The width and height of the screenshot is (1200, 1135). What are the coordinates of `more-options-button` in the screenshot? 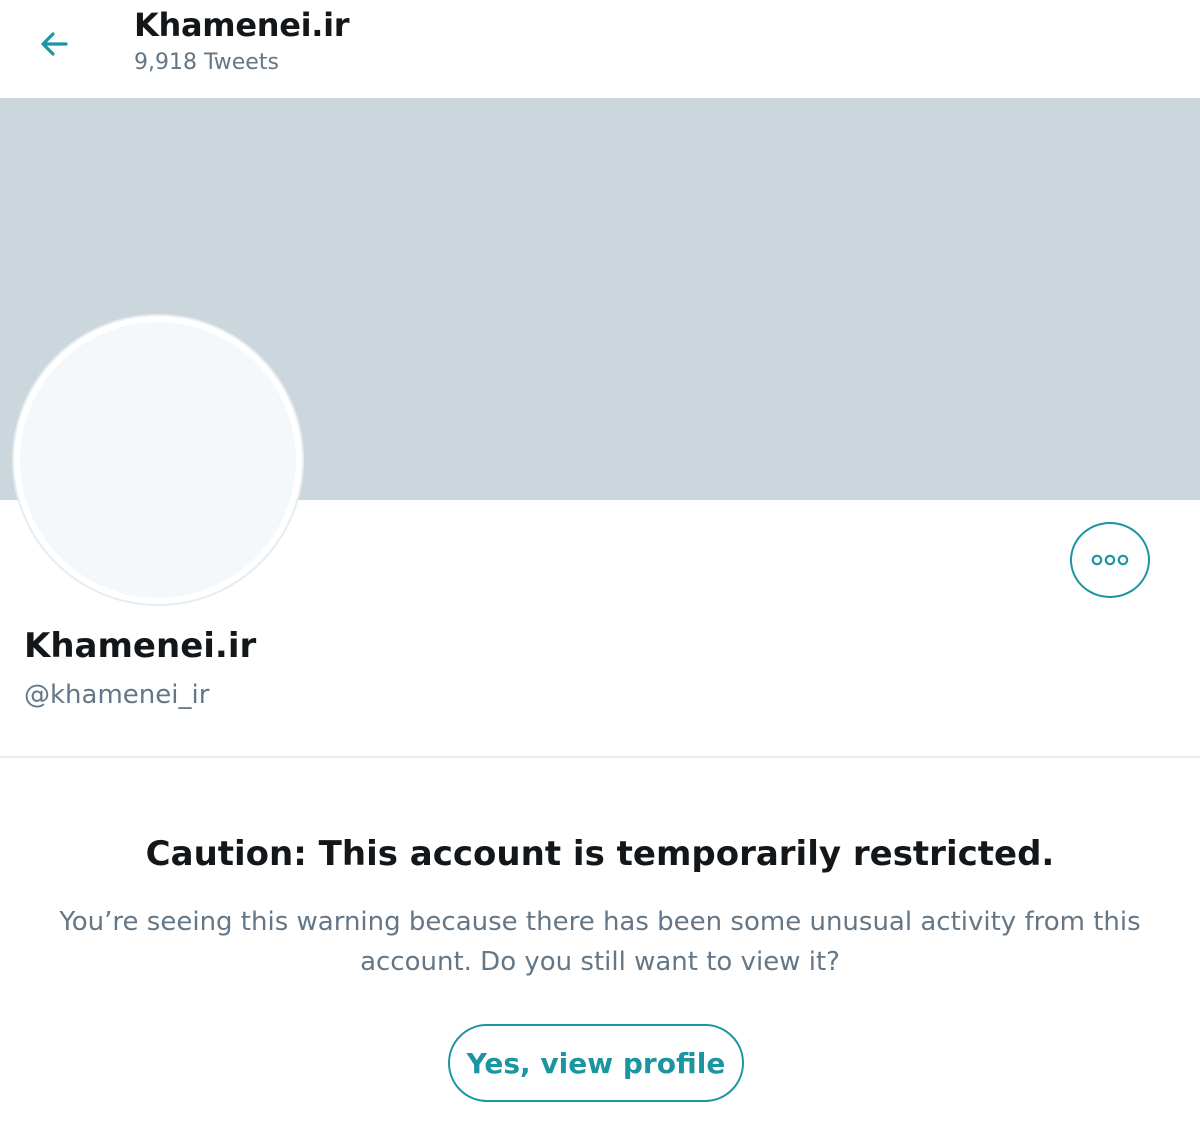 It's located at (1110, 560).